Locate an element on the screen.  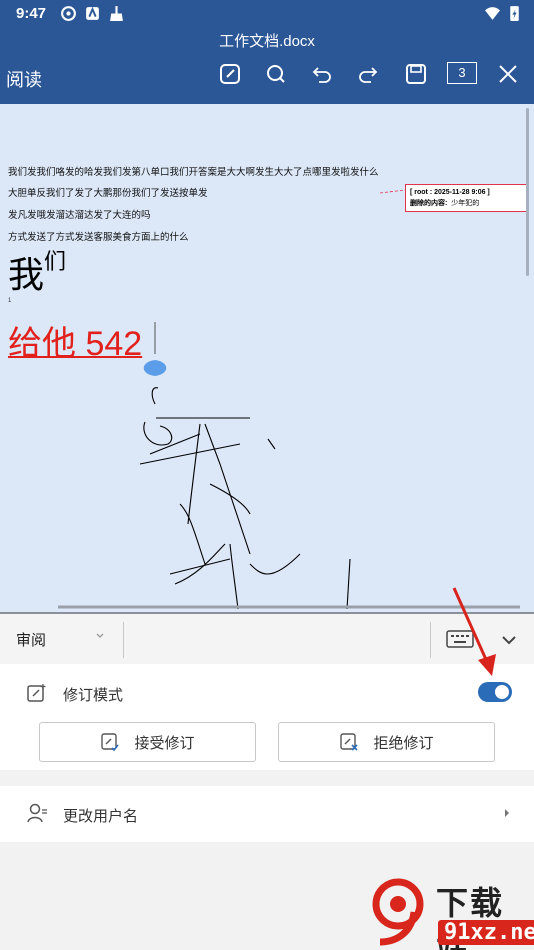
close-icon is located at coordinates (508, 74).